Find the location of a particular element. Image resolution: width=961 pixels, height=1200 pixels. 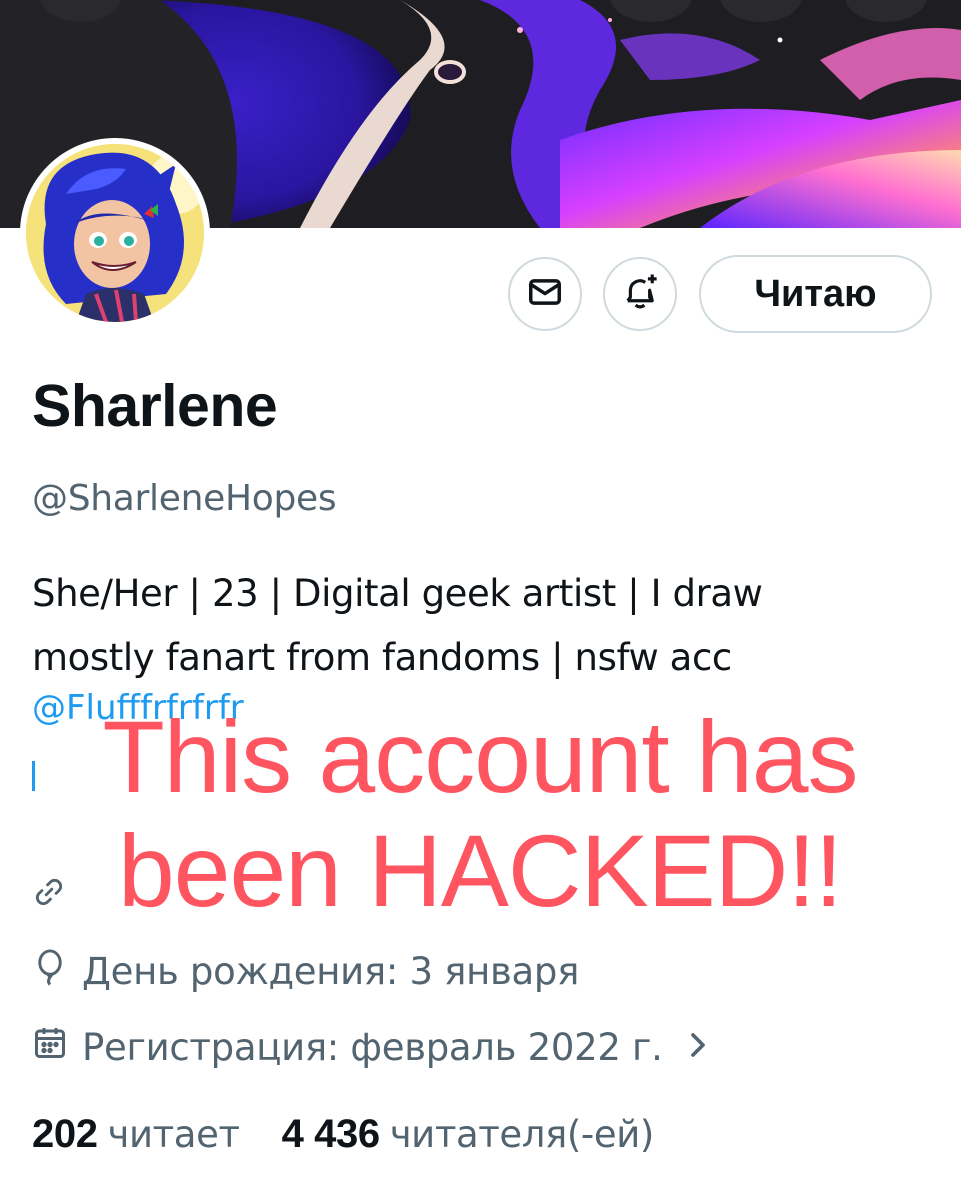

bell-plus-icon is located at coordinates (640, 294).